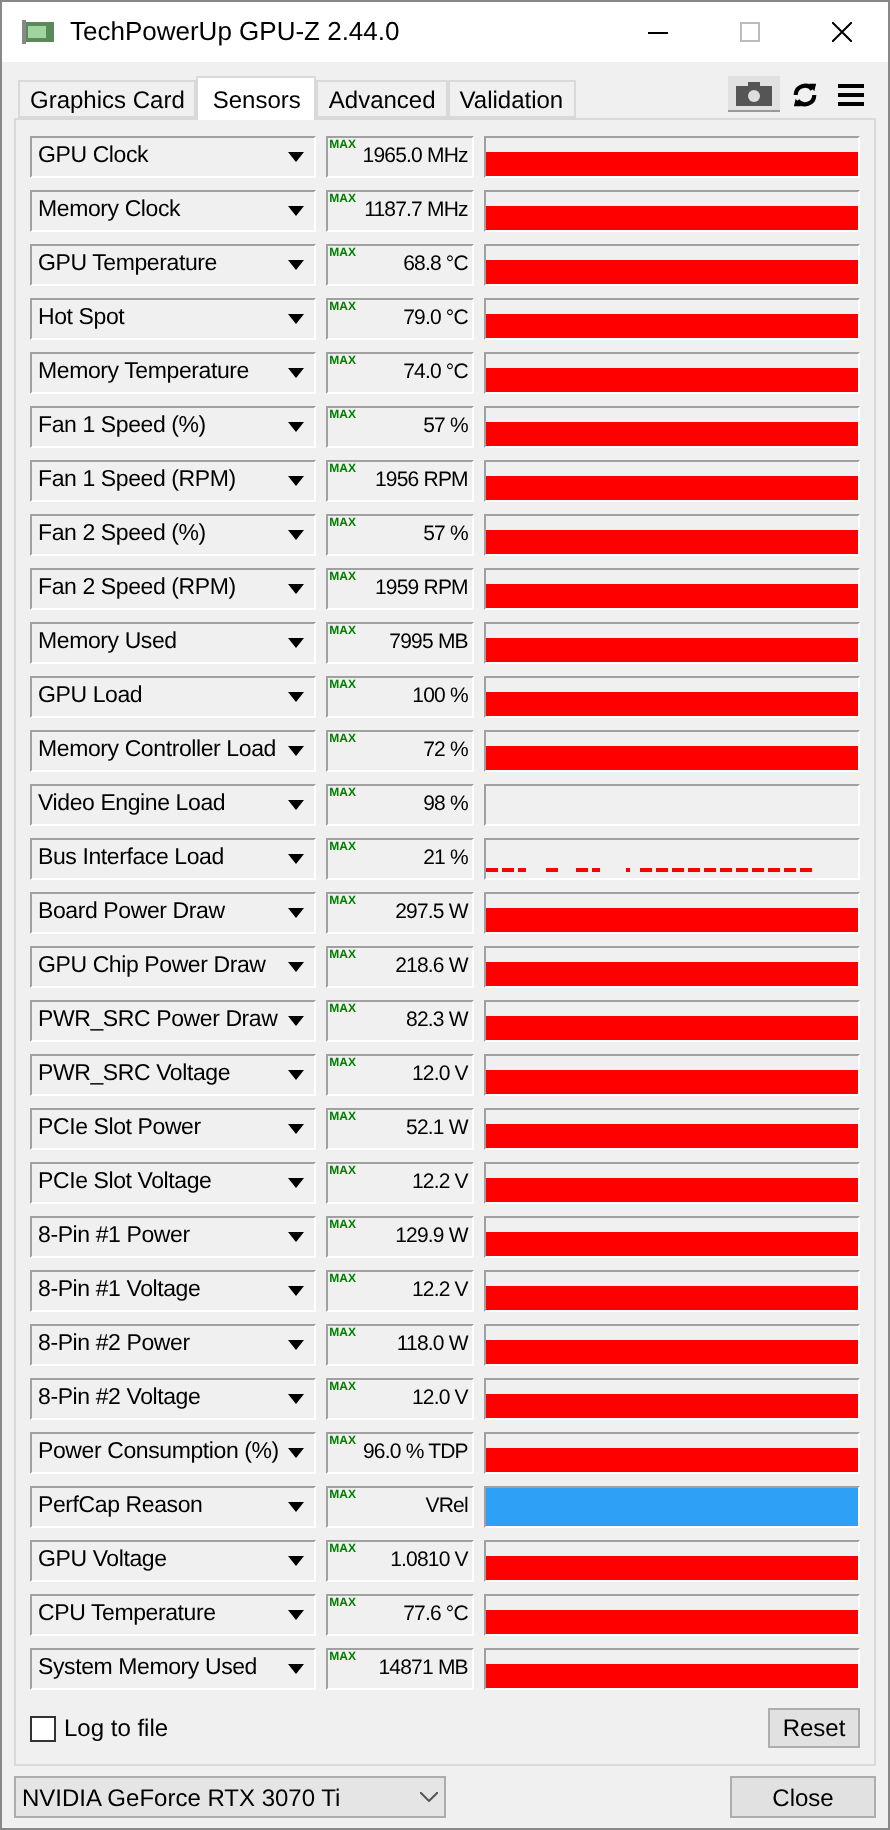 This screenshot has height=1830, width=890. What do you see at coordinates (805, 95) in the screenshot?
I see `refresh-icon` at bounding box center [805, 95].